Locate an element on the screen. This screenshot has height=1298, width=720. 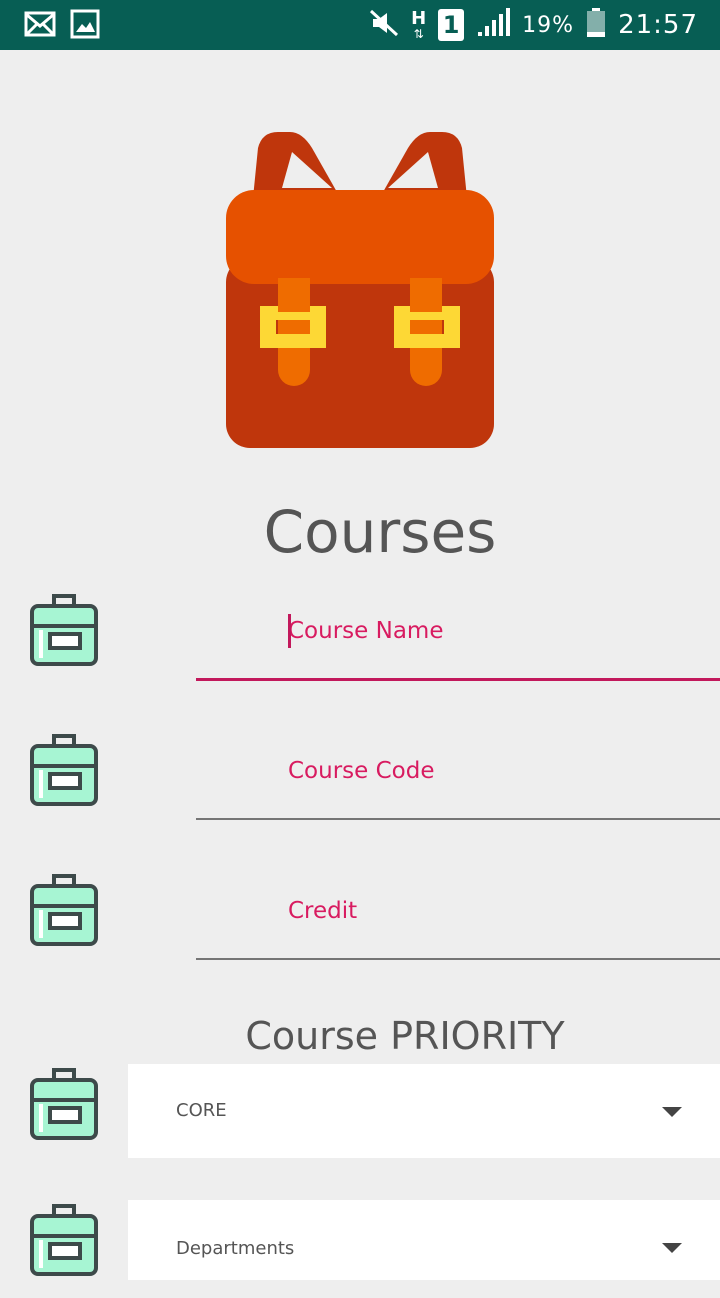
mute-icon is located at coordinates (384, 25).